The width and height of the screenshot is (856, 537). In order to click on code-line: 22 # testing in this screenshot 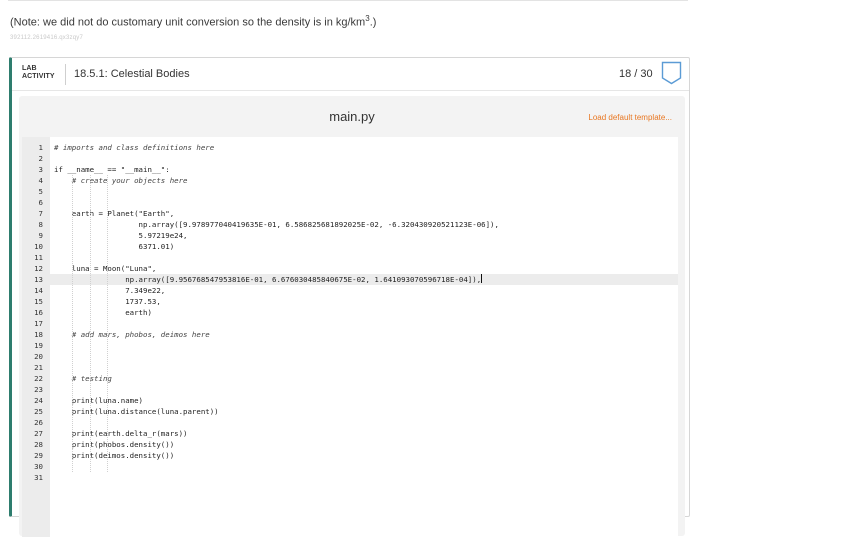, I will do `click(350, 378)`.